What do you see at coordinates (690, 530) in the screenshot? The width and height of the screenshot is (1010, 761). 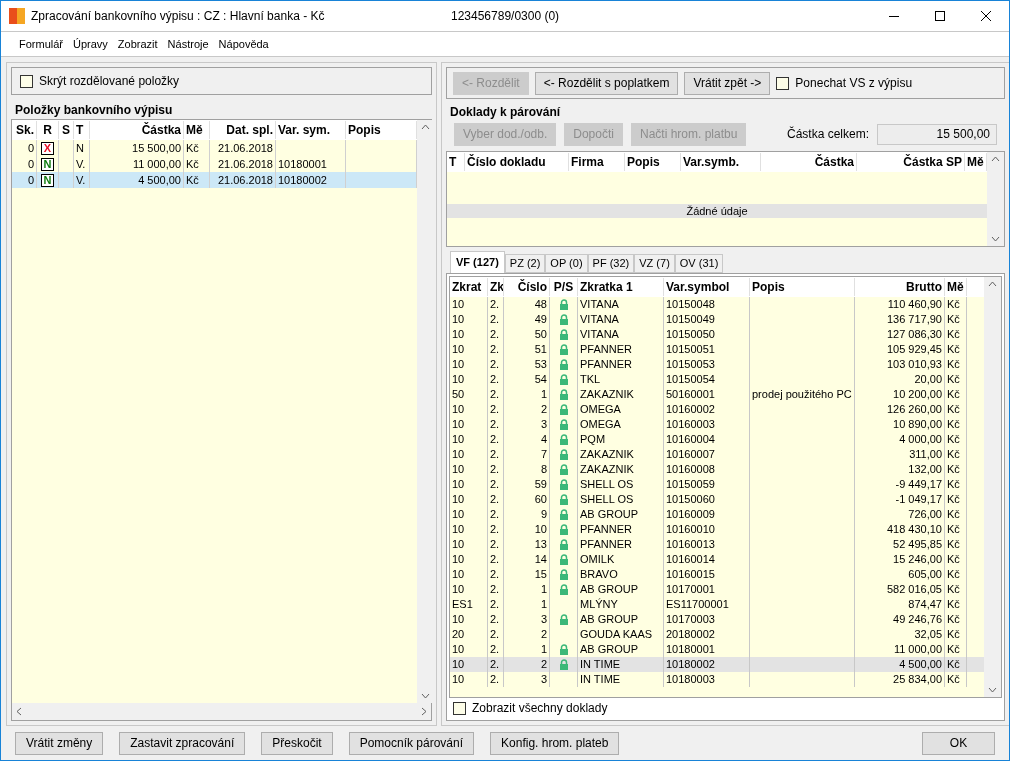 I see `table-cell-text: 10160010` at bounding box center [690, 530].